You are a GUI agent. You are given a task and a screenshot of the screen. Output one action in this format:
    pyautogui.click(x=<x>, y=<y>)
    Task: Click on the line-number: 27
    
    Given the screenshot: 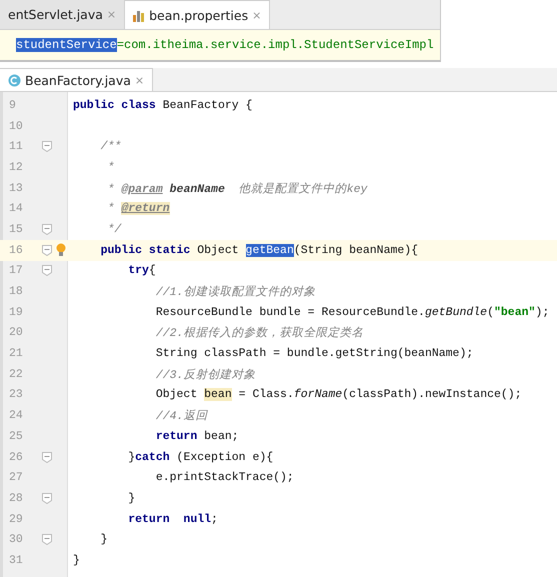 What is the action you would take?
    pyautogui.click(x=16, y=477)
    